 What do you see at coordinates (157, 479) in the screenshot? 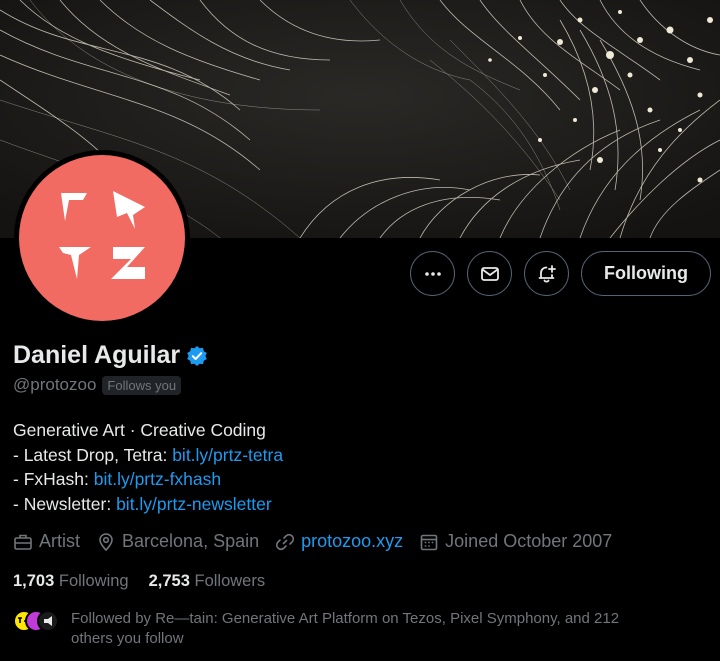
I see `bio-link-fxhash: bit.ly/prtz-fxhash` at bounding box center [157, 479].